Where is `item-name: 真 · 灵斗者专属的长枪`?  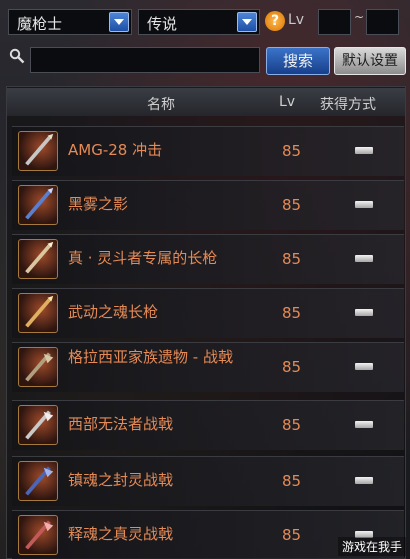 item-name: 真 · 灵斗者专属的长枪 is located at coordinates (143, 258).